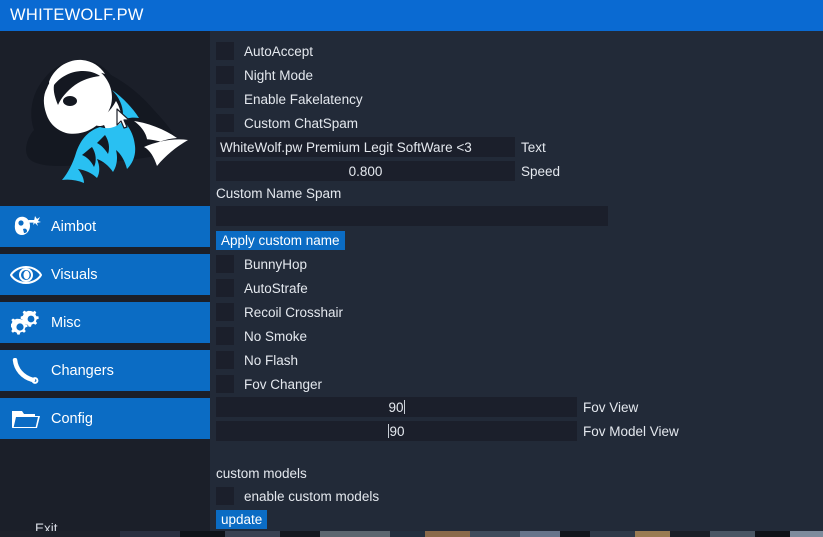 The width and height of the screenshot is (823, 537). I want to click on eye-icon, so click(26, 275).